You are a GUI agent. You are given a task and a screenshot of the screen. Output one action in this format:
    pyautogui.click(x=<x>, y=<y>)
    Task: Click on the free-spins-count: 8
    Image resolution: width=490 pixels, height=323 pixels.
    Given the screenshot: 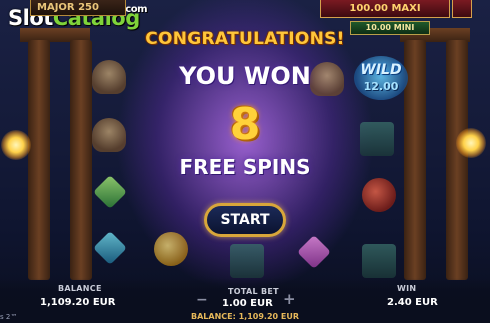 What is the action you would take?
    pyautogui.click(x=245, y=124)
    